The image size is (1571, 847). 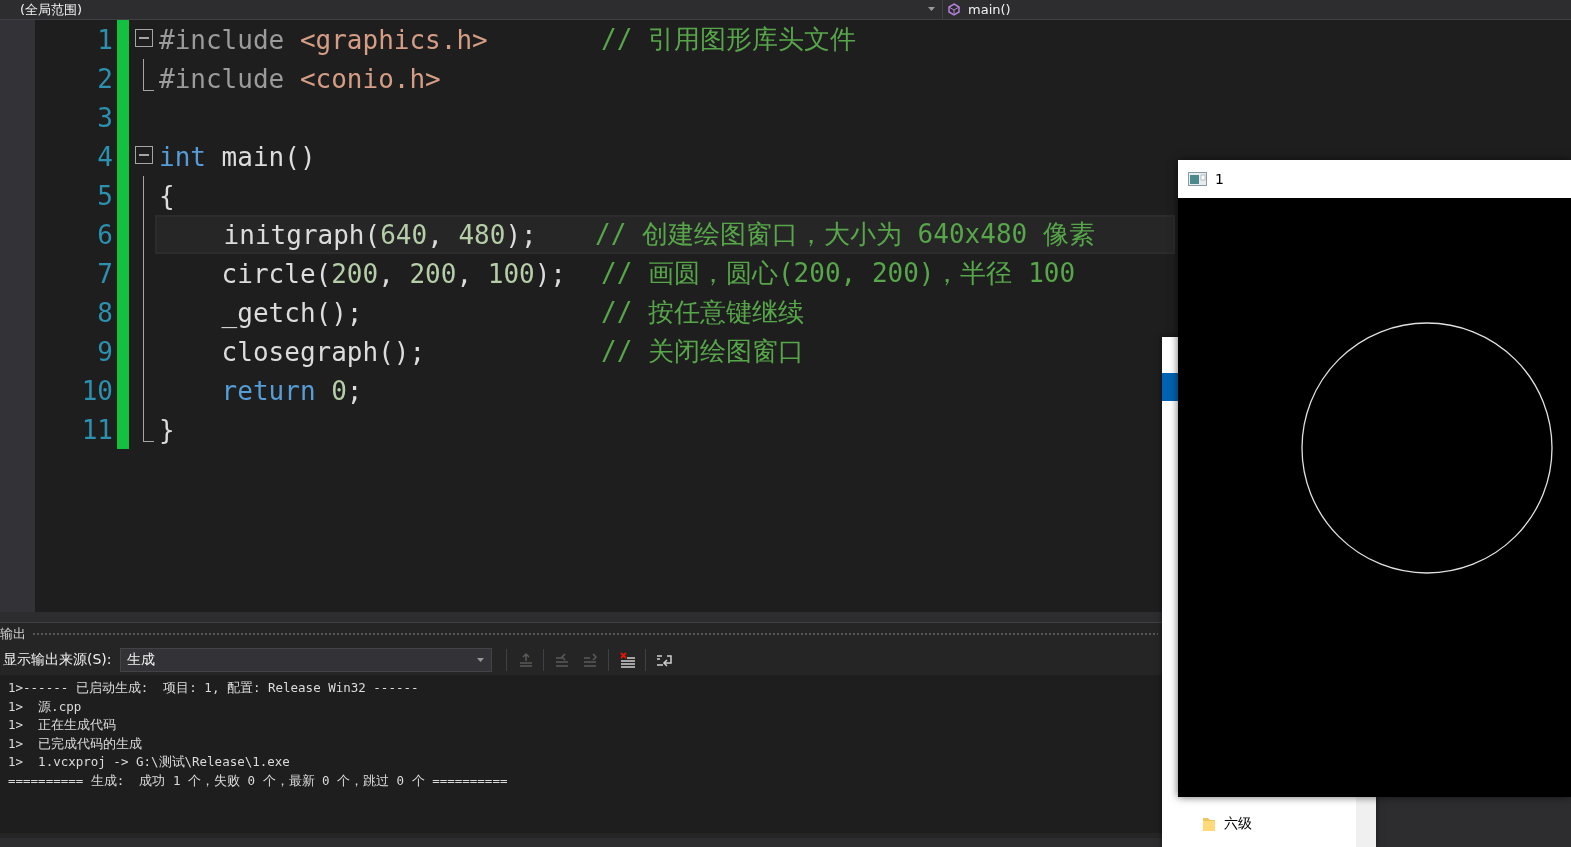 I want to click on line-number: 11, so click(x=97, y=429).